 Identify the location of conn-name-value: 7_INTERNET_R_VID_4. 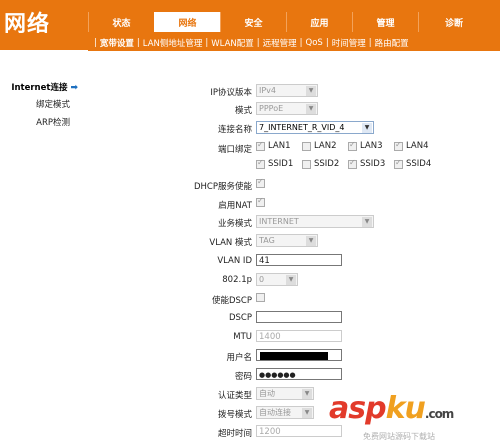
(302, 127).